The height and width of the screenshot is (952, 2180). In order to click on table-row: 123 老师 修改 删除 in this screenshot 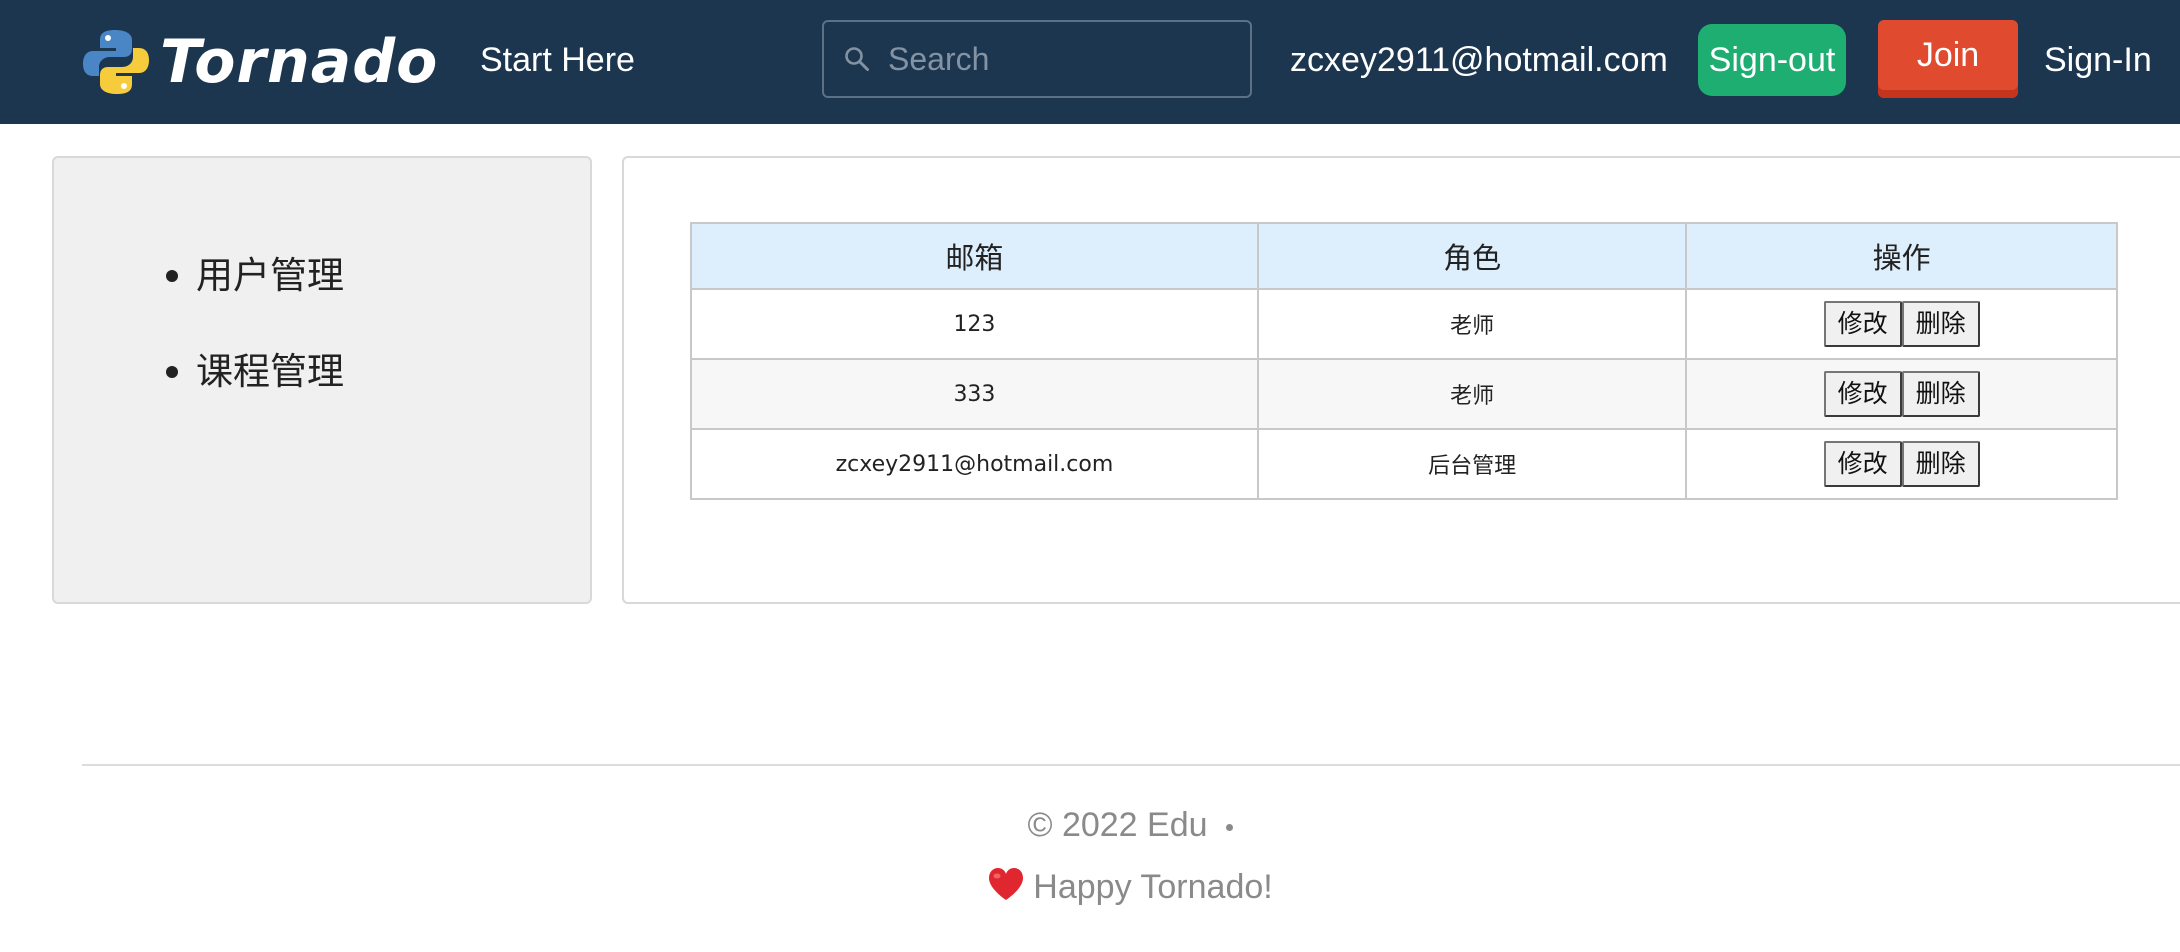, I will do `click(1404, 324)`.